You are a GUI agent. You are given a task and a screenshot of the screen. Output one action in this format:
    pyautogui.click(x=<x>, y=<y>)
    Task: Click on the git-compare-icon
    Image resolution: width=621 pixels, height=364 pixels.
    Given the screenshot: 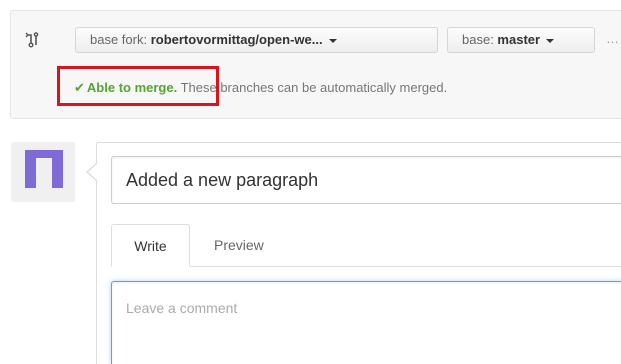 What is the action you would take?
    pyautogui.click(x=32, y=40)
    